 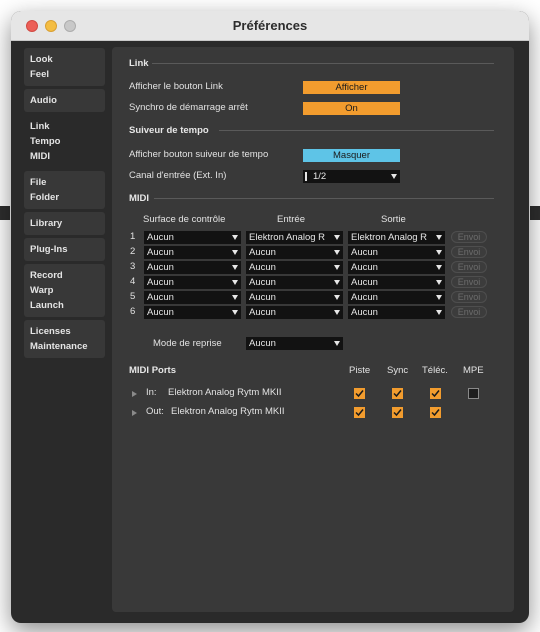 What do you see at coordinates (64, 223) in the screenshot?
I see `sidebar-item-library: Library` at bounding box center [64, 223].